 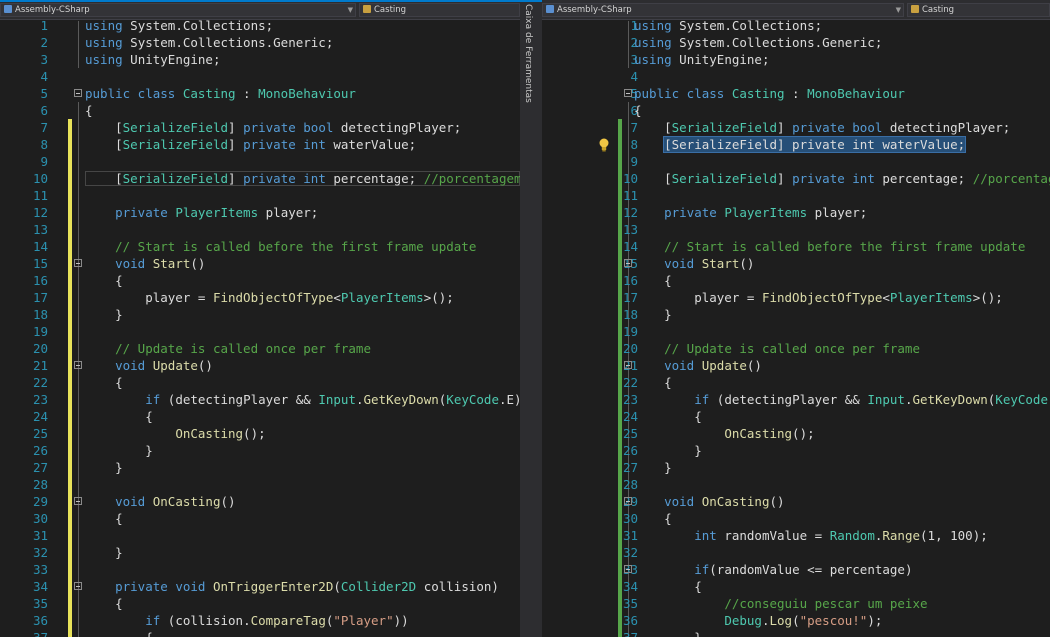 What do you see at coordinates (260, 603) in the screenshot?
I see `code-line: 35 {` at bounding box center [260, 603].